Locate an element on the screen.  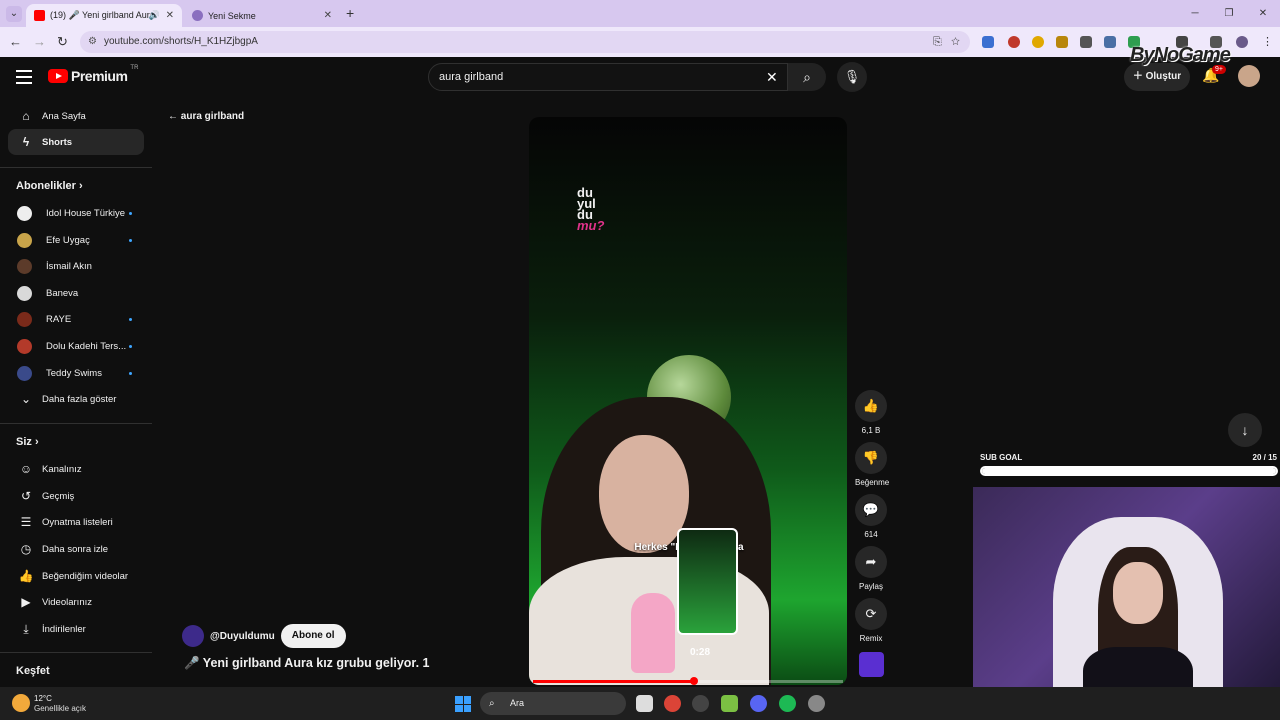
create-button: ＋ Oluştur is located at coordinates (1157, 77).